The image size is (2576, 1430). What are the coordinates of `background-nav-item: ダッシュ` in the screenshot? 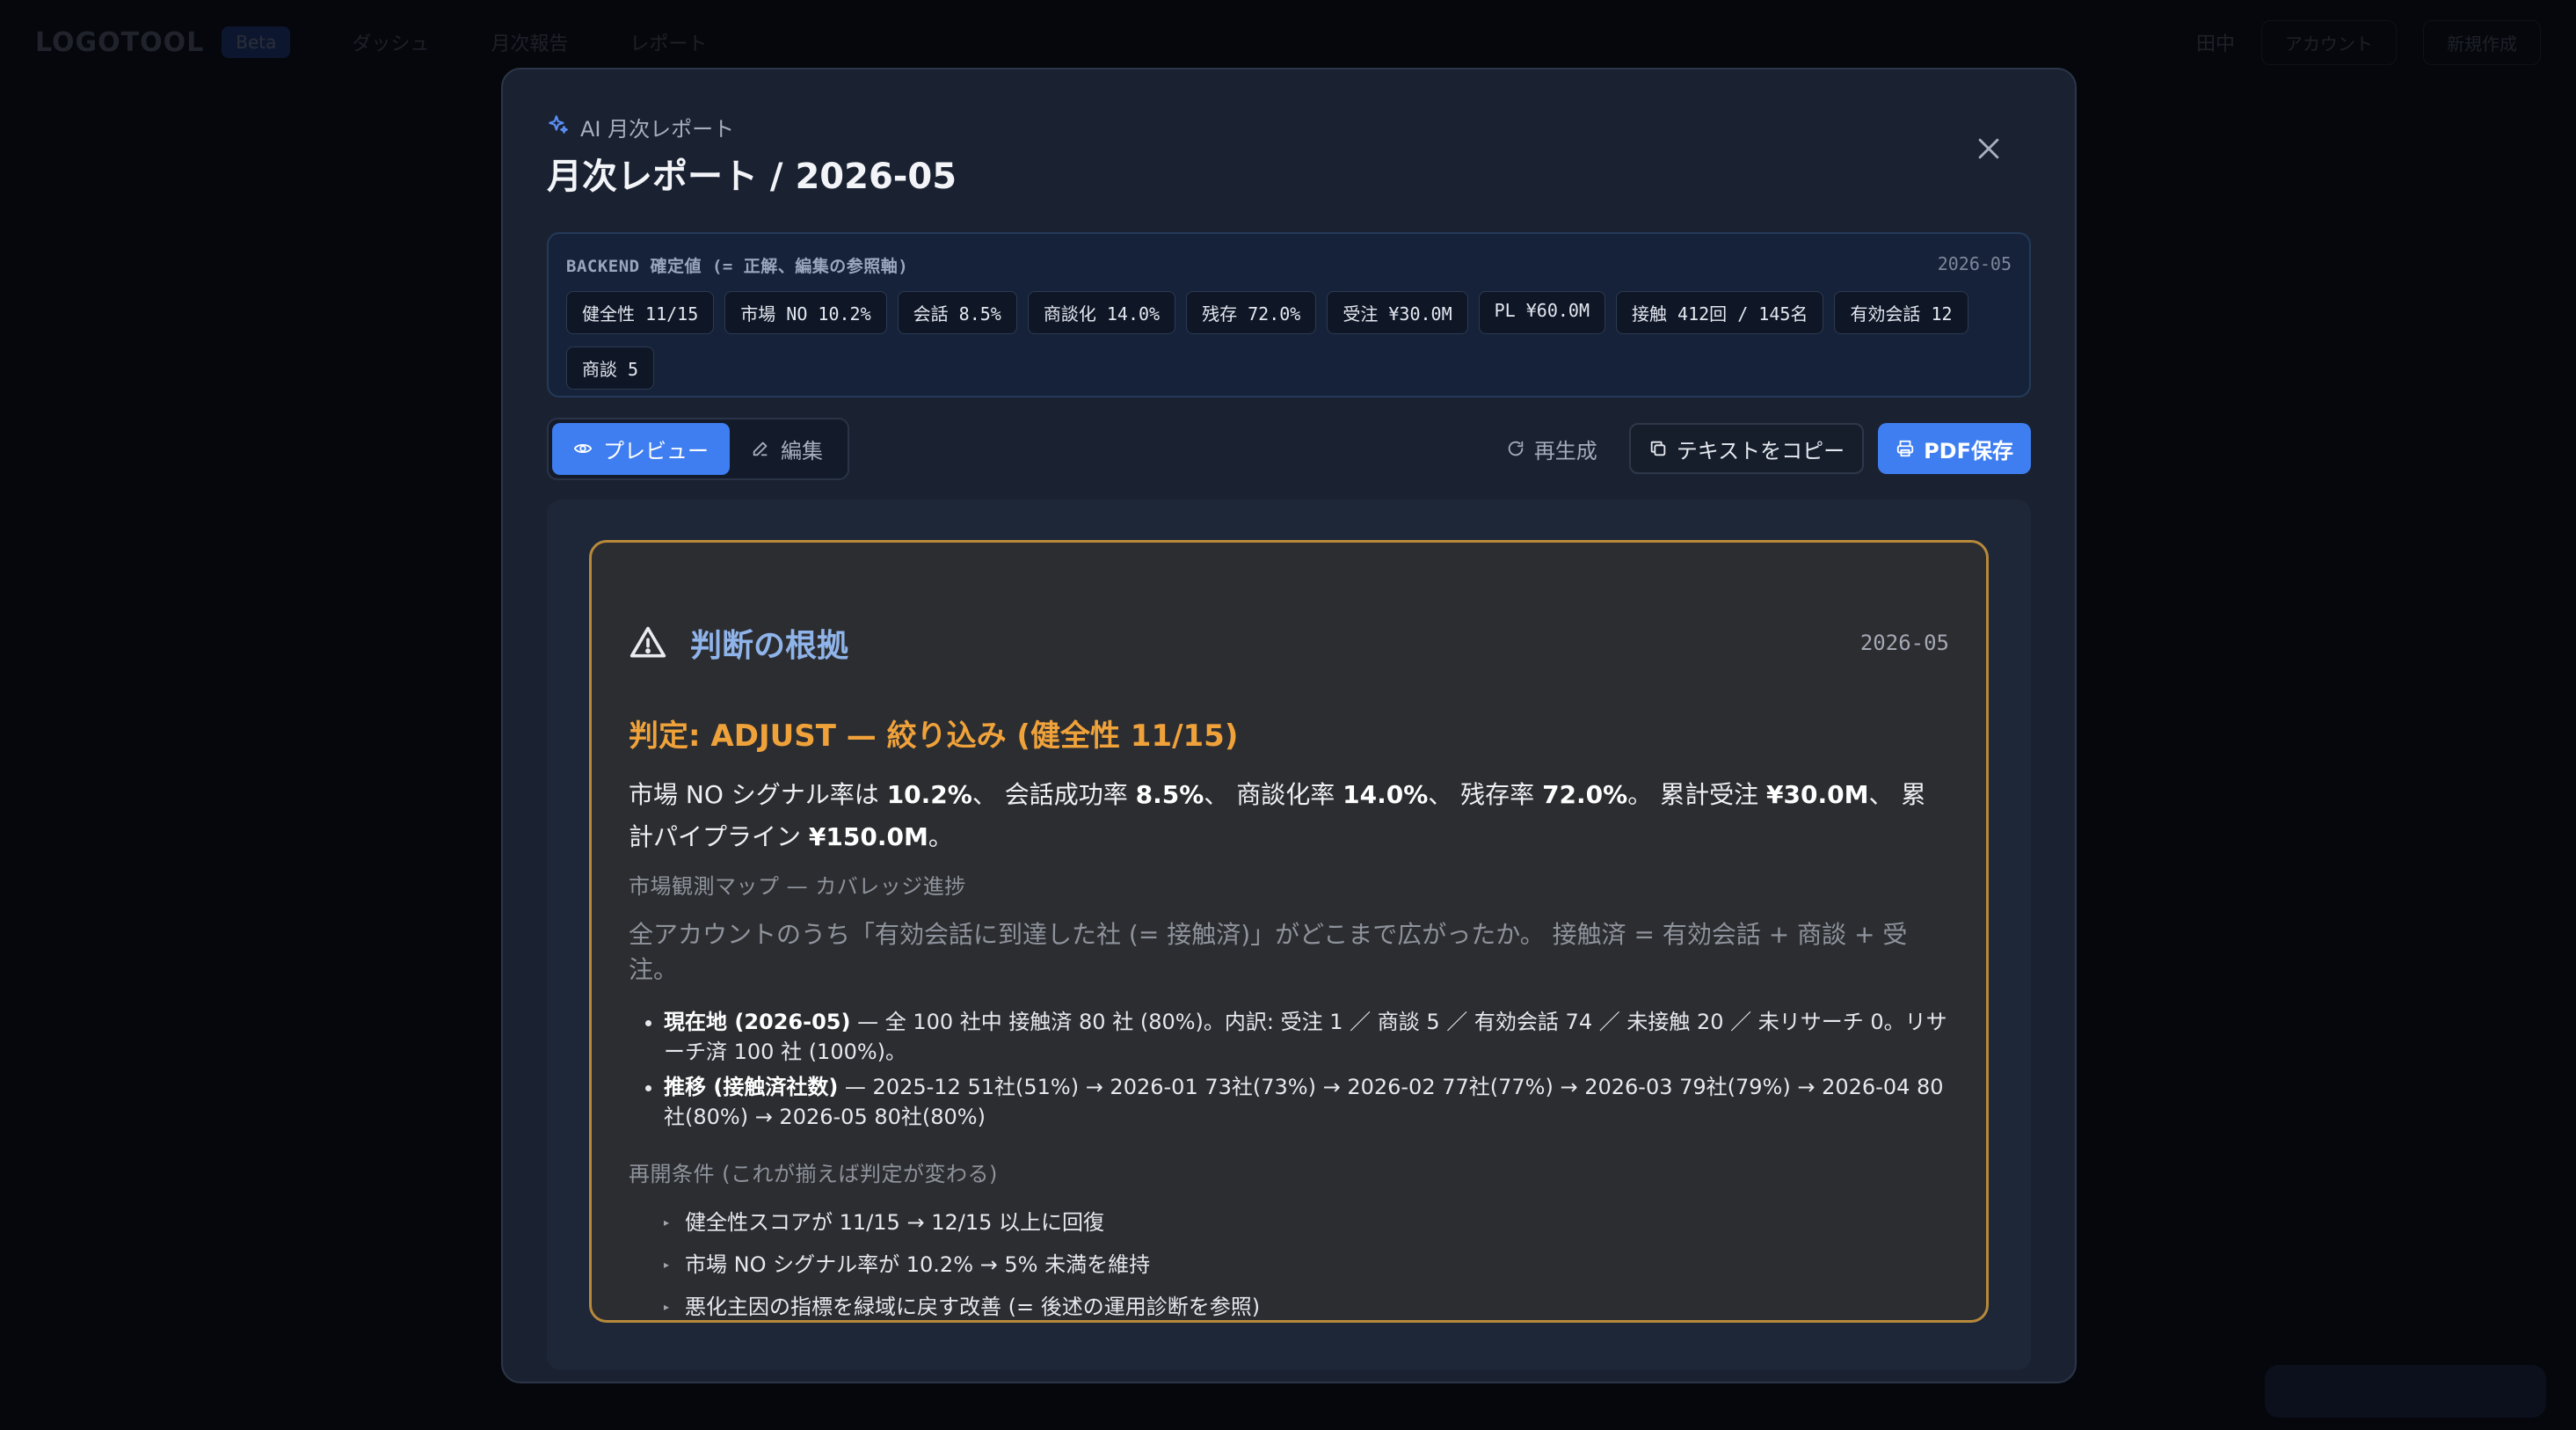 It's located at (391, 44).